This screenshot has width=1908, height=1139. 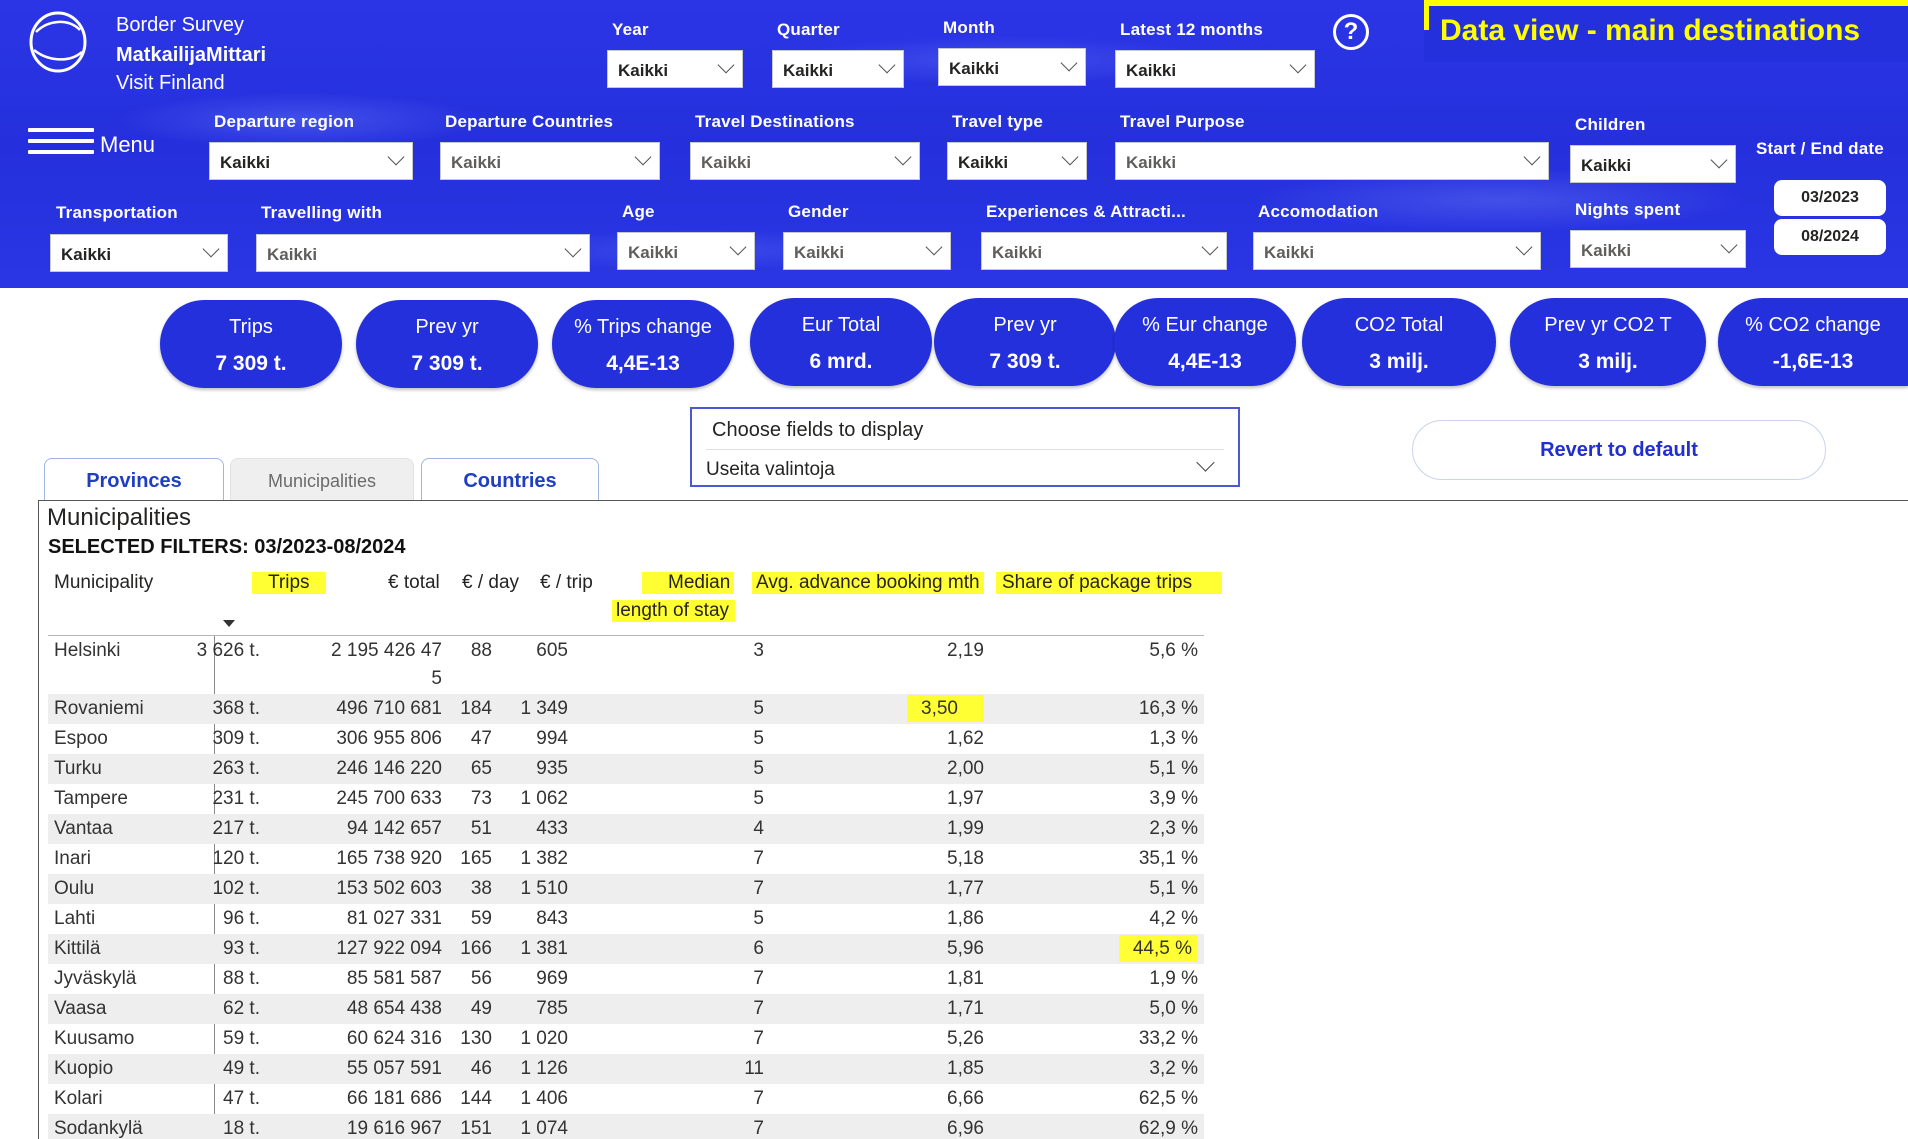 I want to click on field-chooser-dropdown: Useita valintoja, so click(x=965, y=466).